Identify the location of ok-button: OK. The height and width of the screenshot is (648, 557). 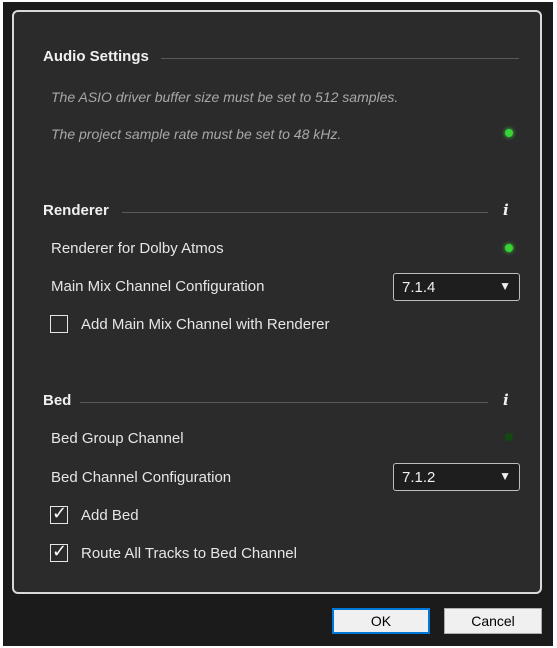
(381, 621).